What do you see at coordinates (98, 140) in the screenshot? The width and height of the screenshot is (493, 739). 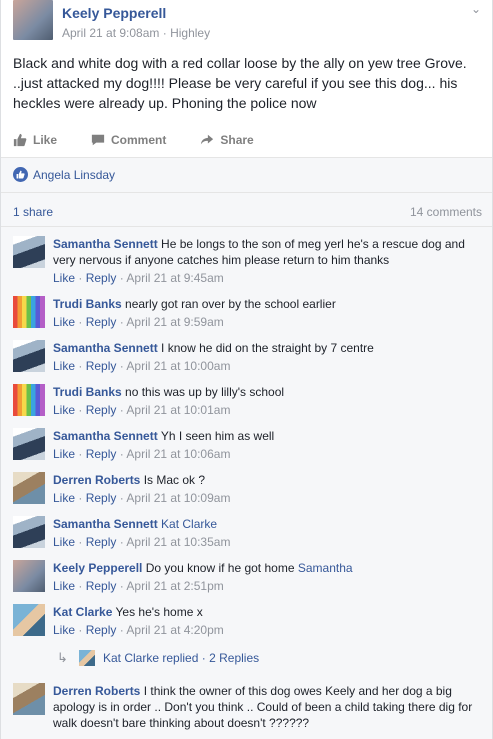 I see `comment-icon` at bounding box center [98, 140].